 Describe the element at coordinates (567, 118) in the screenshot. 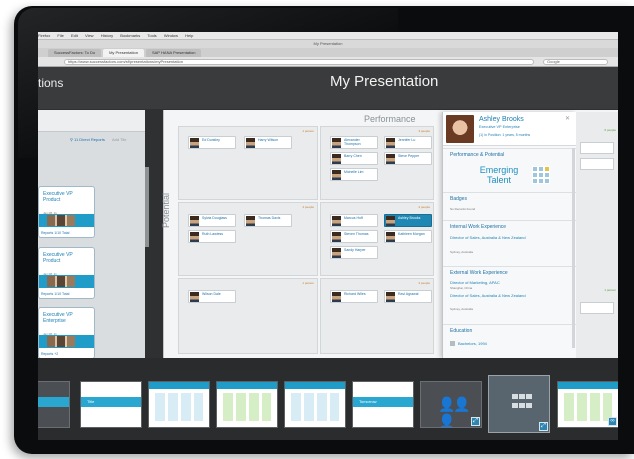

I see `close-icon: ✕` at that location.